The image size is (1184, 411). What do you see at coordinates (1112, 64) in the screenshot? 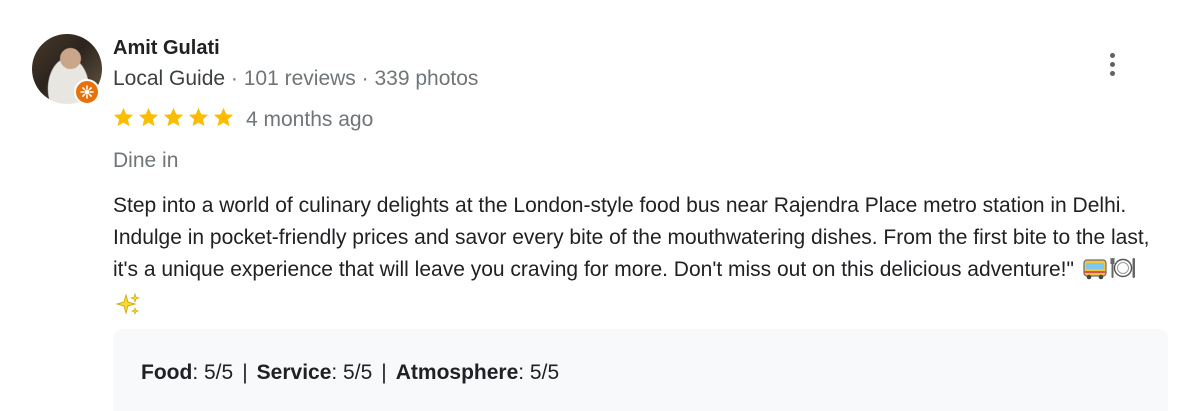
I see `more-options-button` at bounding box center [1112, 64].